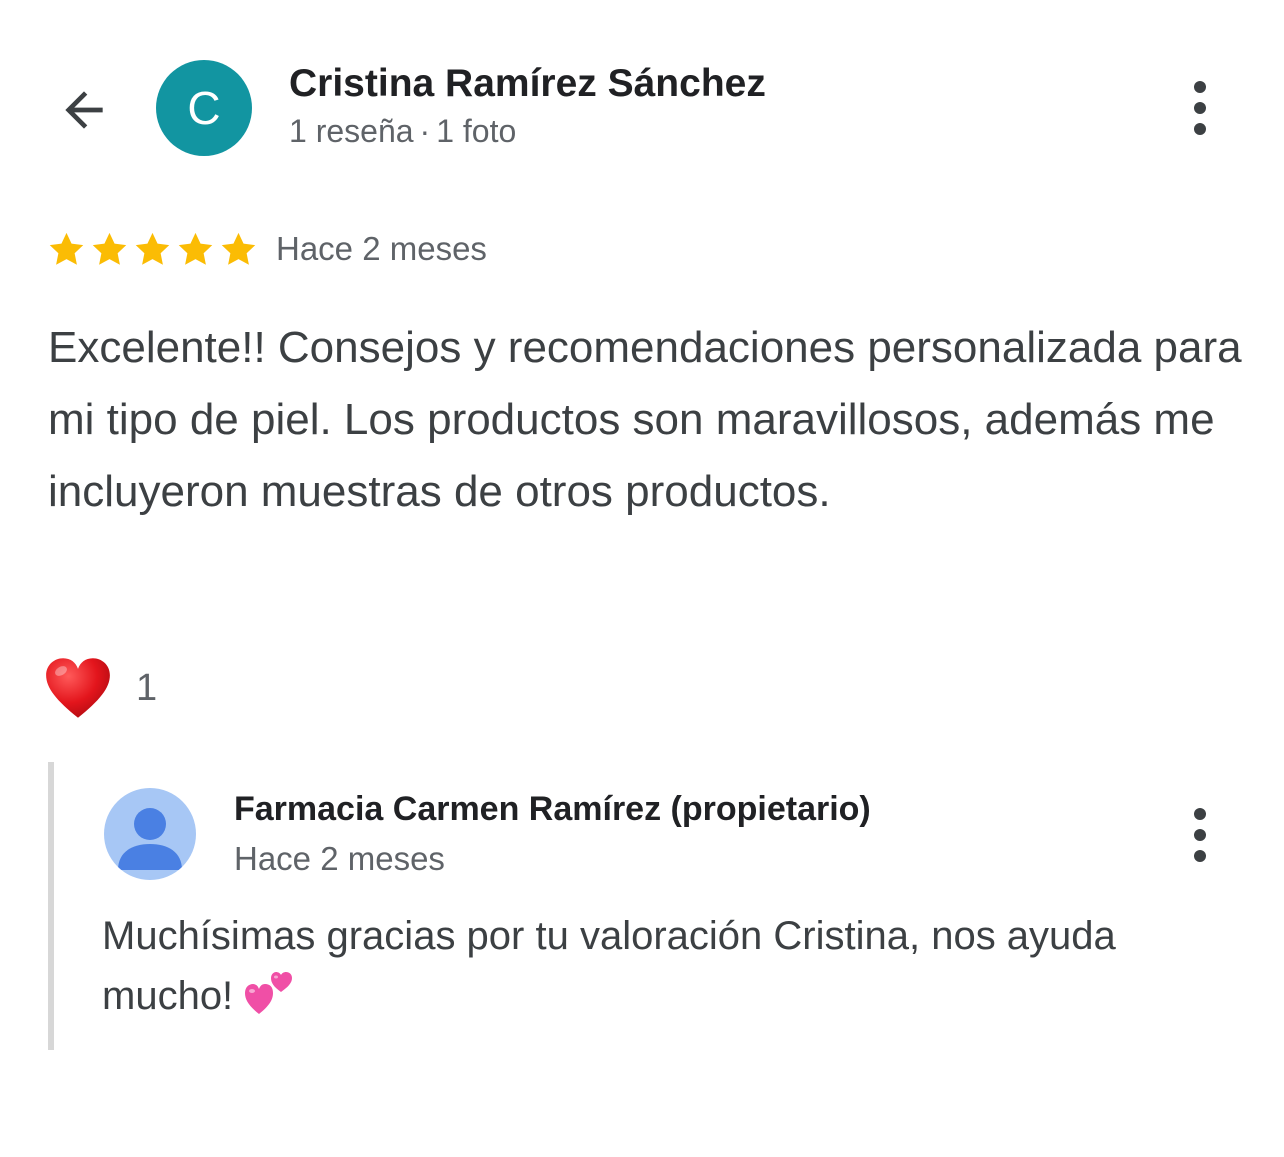 Image resolution: width=1284 pixels, height=1157 pixels. Describe the element at coordinates (147, 687) in the screenshot. I see `reaction-count: 1` at that location.